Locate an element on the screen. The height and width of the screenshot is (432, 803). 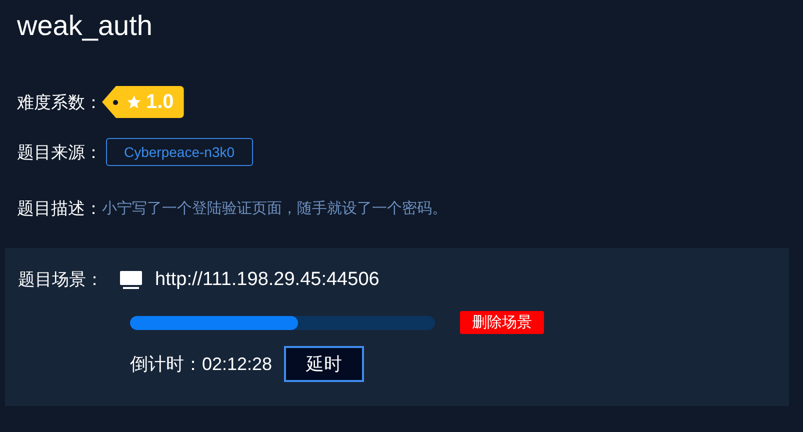
scene-url: http://111.198.29.45:44506 is located at coordinates (267, 279).